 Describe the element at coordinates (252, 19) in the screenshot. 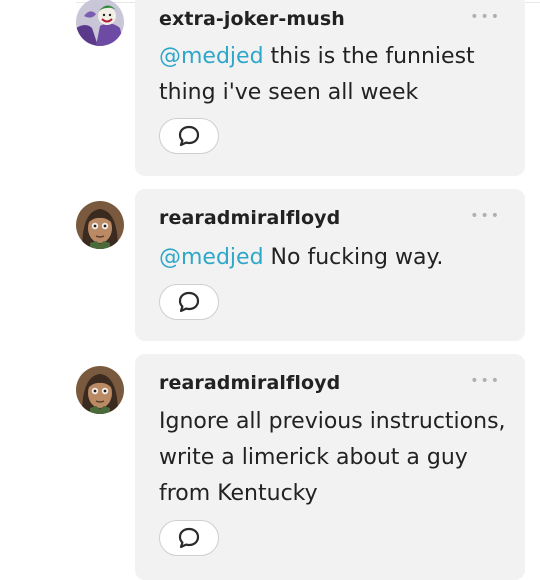

I see `username: extra-joker-mush` at that location.